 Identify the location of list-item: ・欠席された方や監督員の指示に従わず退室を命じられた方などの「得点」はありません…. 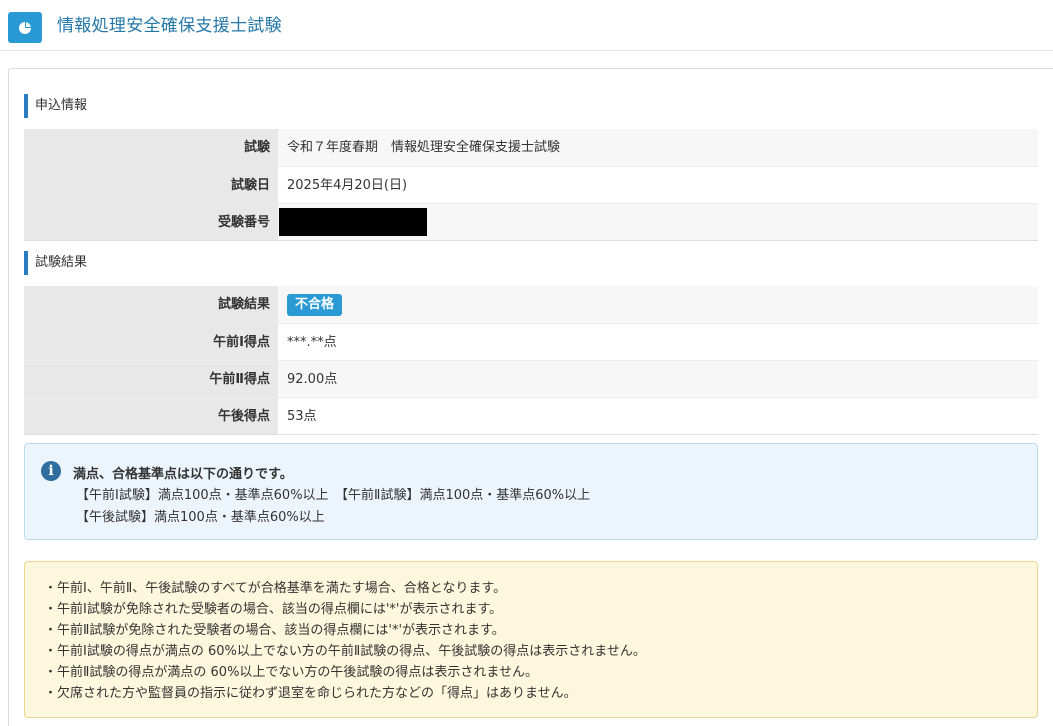
(310, 693).